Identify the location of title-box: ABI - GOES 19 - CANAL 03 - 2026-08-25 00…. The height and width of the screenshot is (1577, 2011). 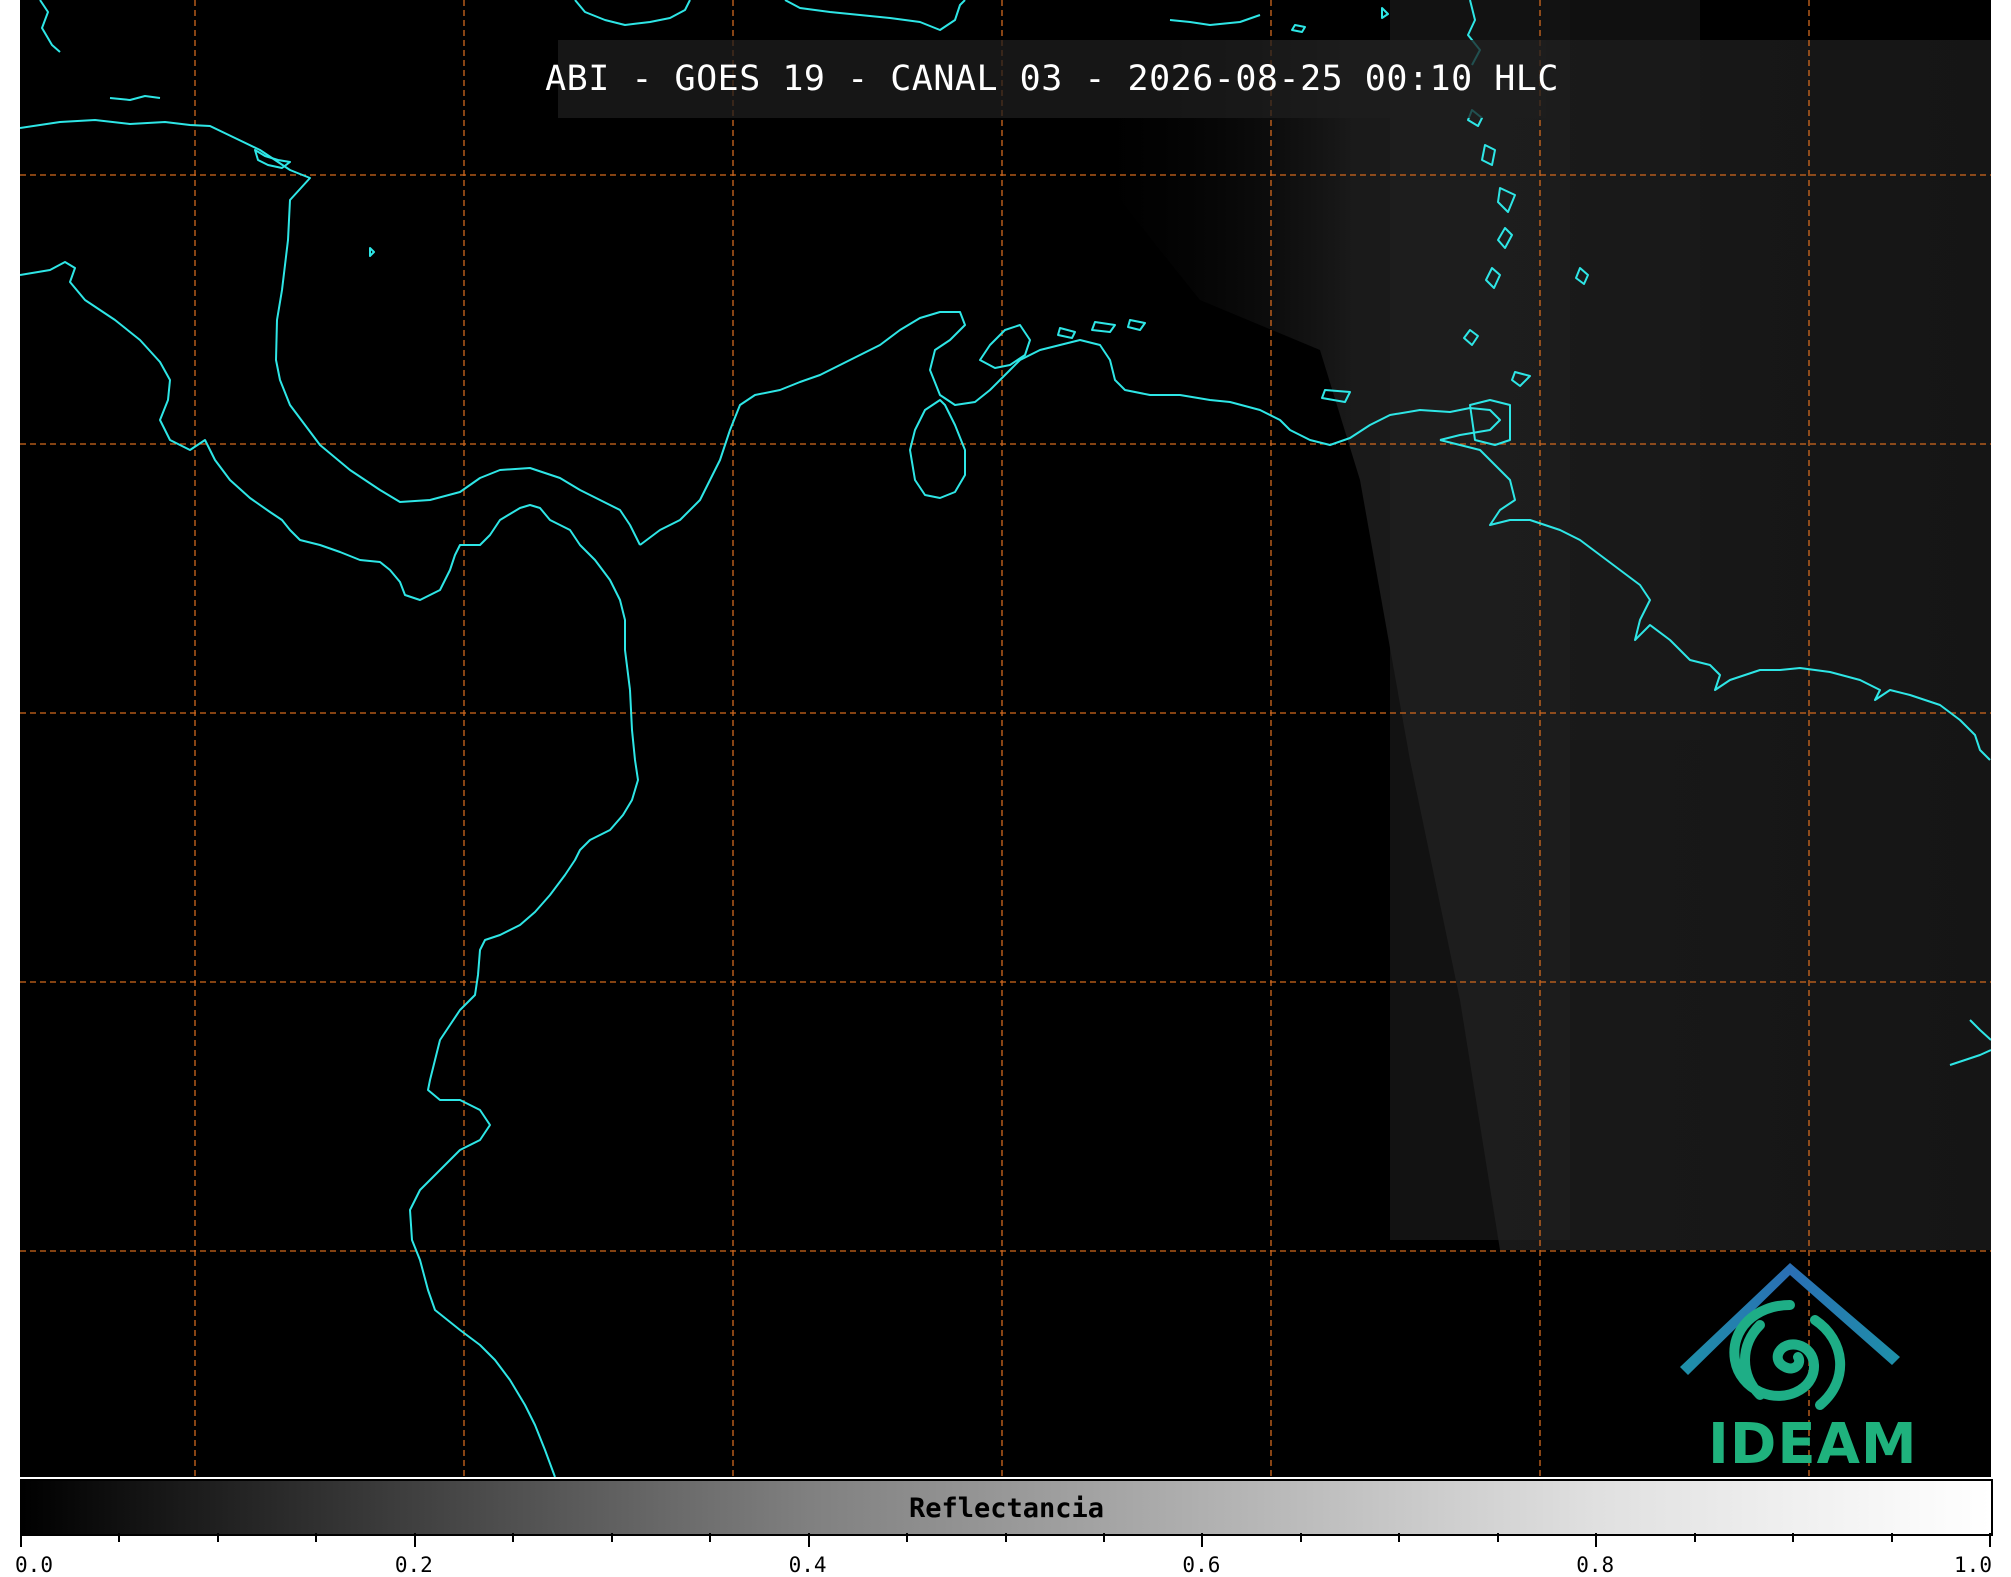
(1051, 79).